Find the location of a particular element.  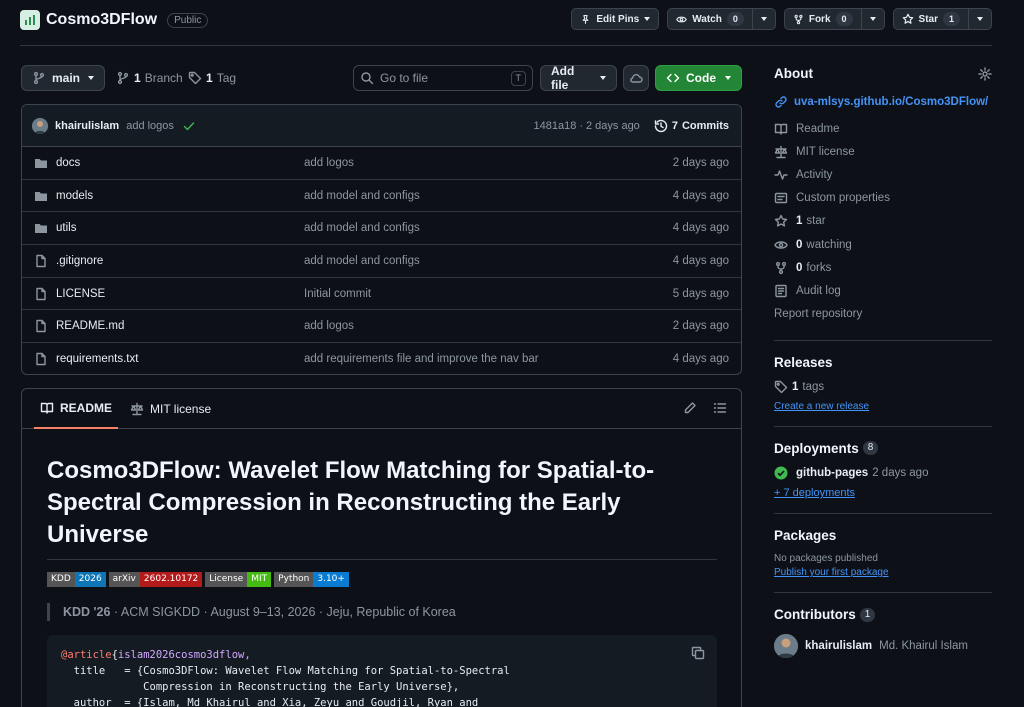

watch-label: Watch is located at coordinates (707, 19).